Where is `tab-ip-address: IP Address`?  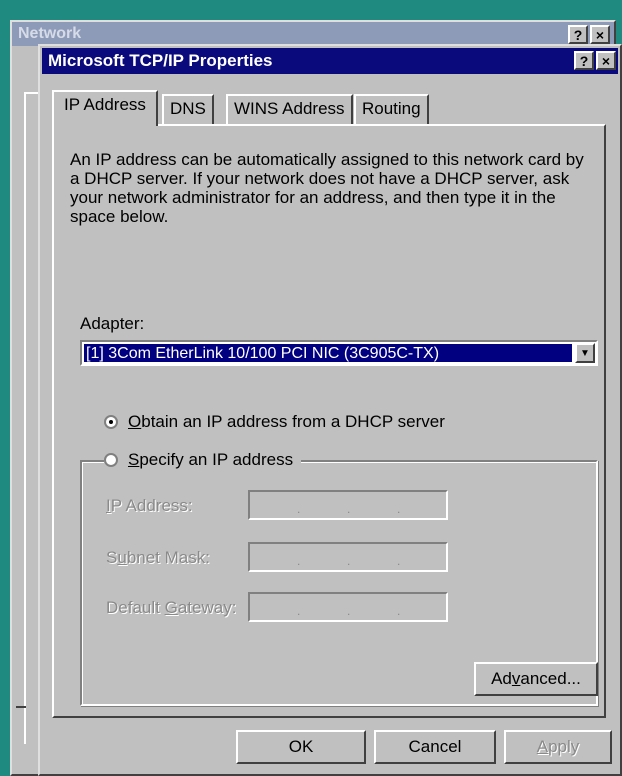 tab-ip-address: IP Address is located at coordinates (105, 108).